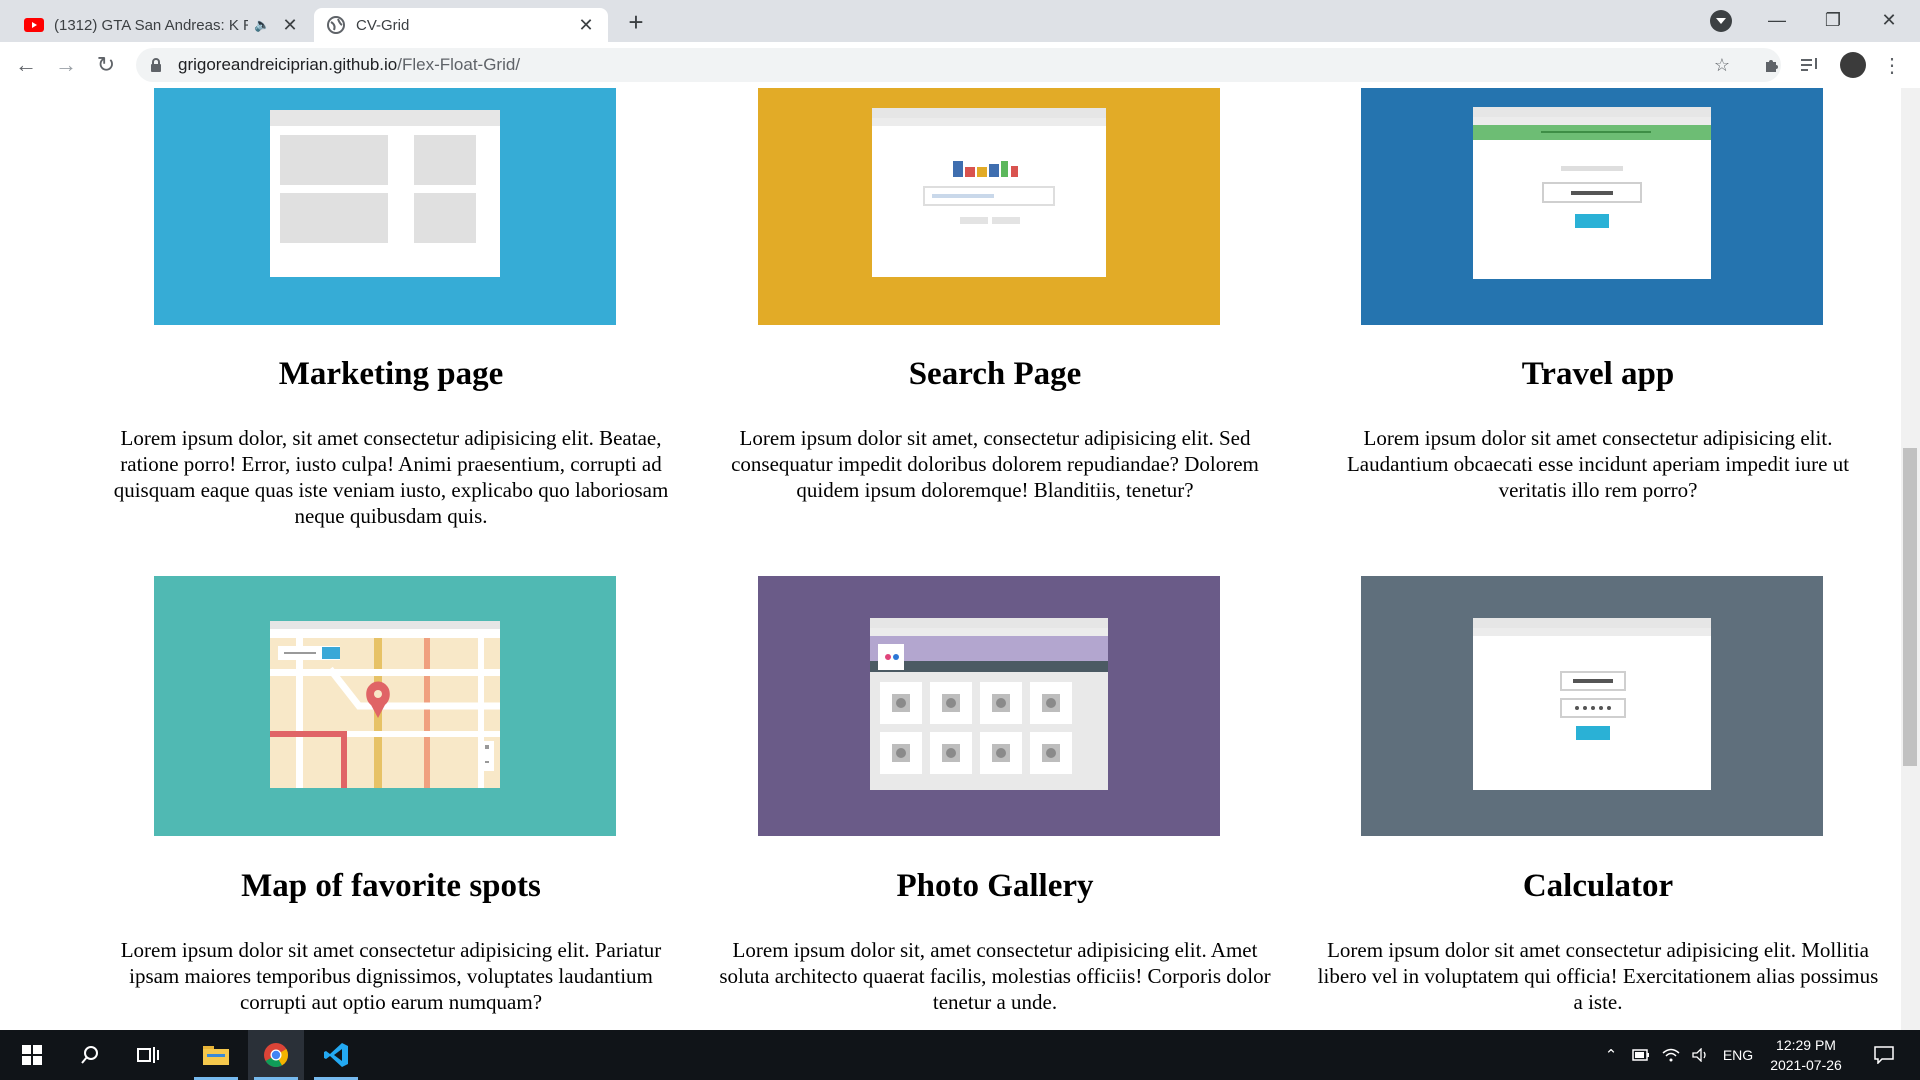  What do you see at coordinates (1671, 1055) in the screenshot?
I see `wifi-icon` at bounding box center [1671, 1055].